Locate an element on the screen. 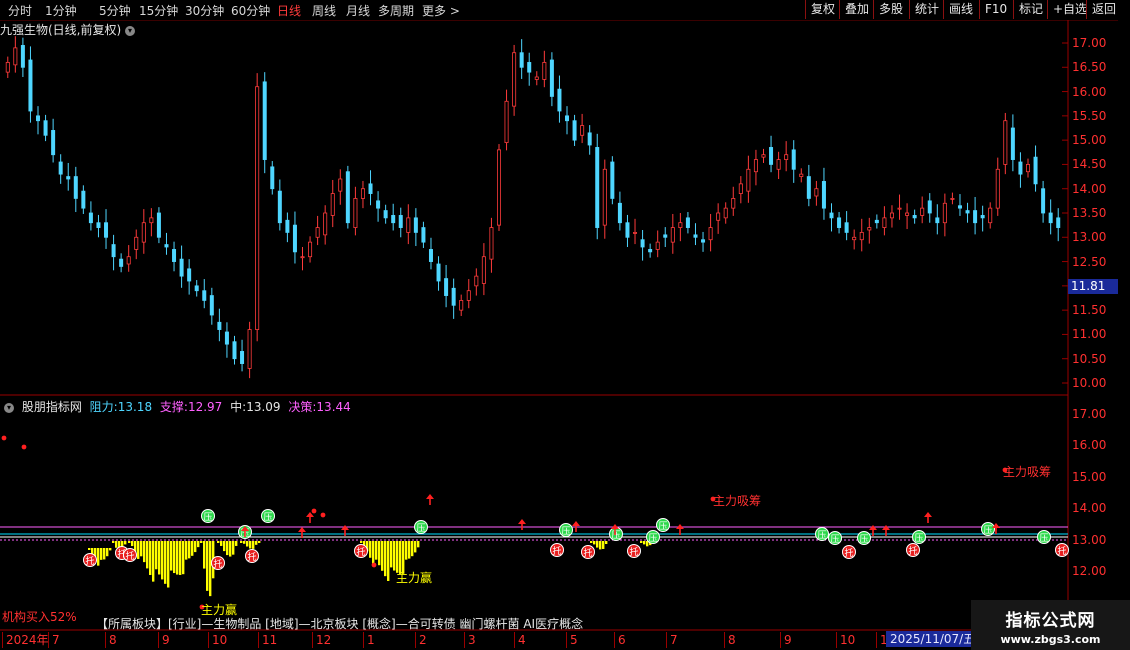  period-daily: 日线 is located at coordinates (289, 10).